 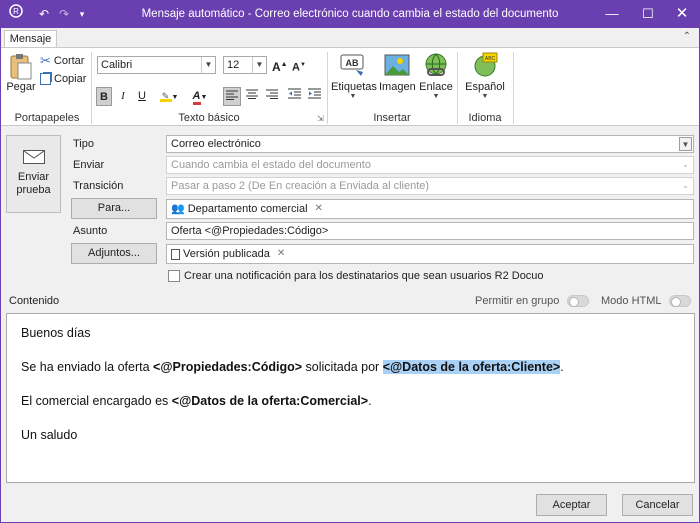 I want to click on send-test-label: Enviar prueba, so click(x=33, y=183).